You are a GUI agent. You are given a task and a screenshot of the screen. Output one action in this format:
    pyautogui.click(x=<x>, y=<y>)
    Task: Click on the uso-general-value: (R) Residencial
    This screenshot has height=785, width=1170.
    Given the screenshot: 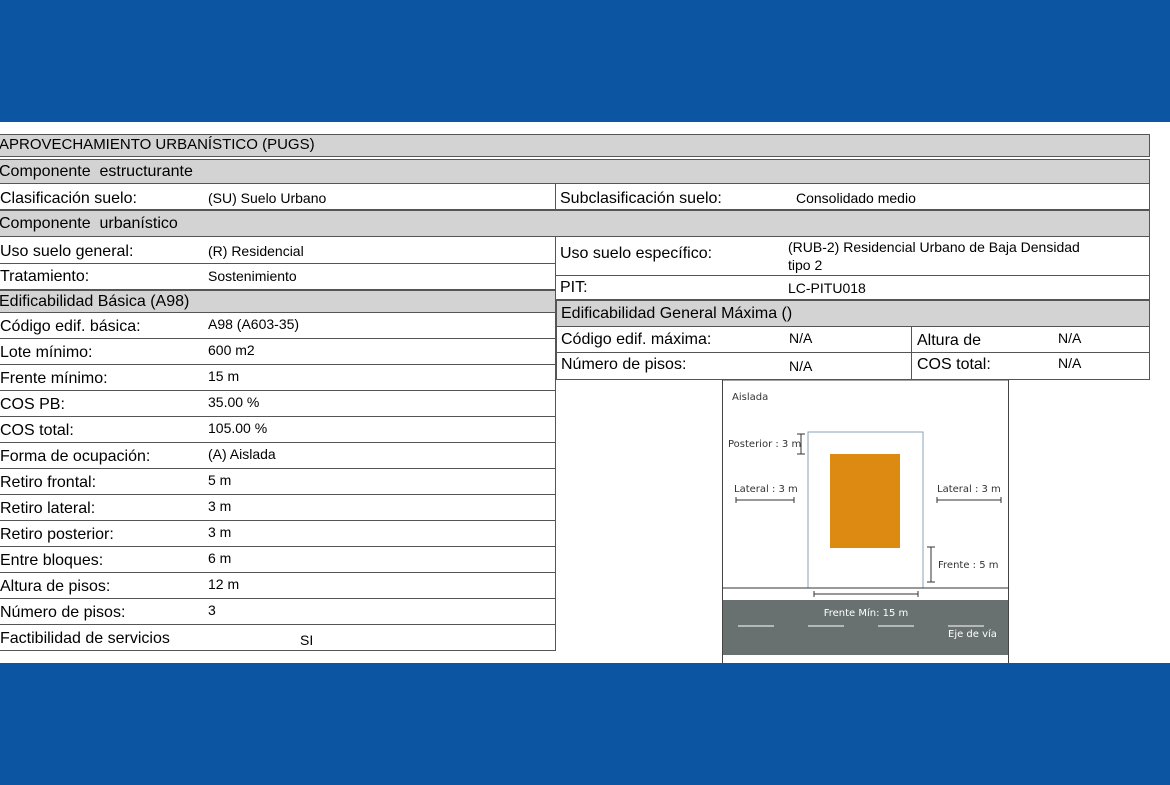 What is the action you would take?
    pyautogui.click(x=256, y=251)
    